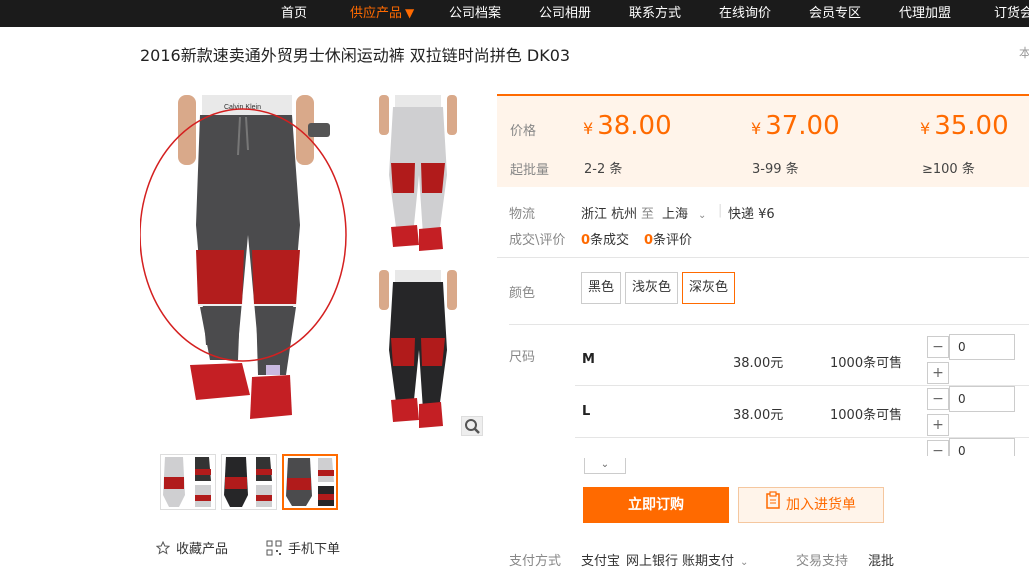 The image size is (1029, 576). Describe the element at coordinates (745, 13) in the screenshot. I see `nav-inquiry: 在线询价` at that location.